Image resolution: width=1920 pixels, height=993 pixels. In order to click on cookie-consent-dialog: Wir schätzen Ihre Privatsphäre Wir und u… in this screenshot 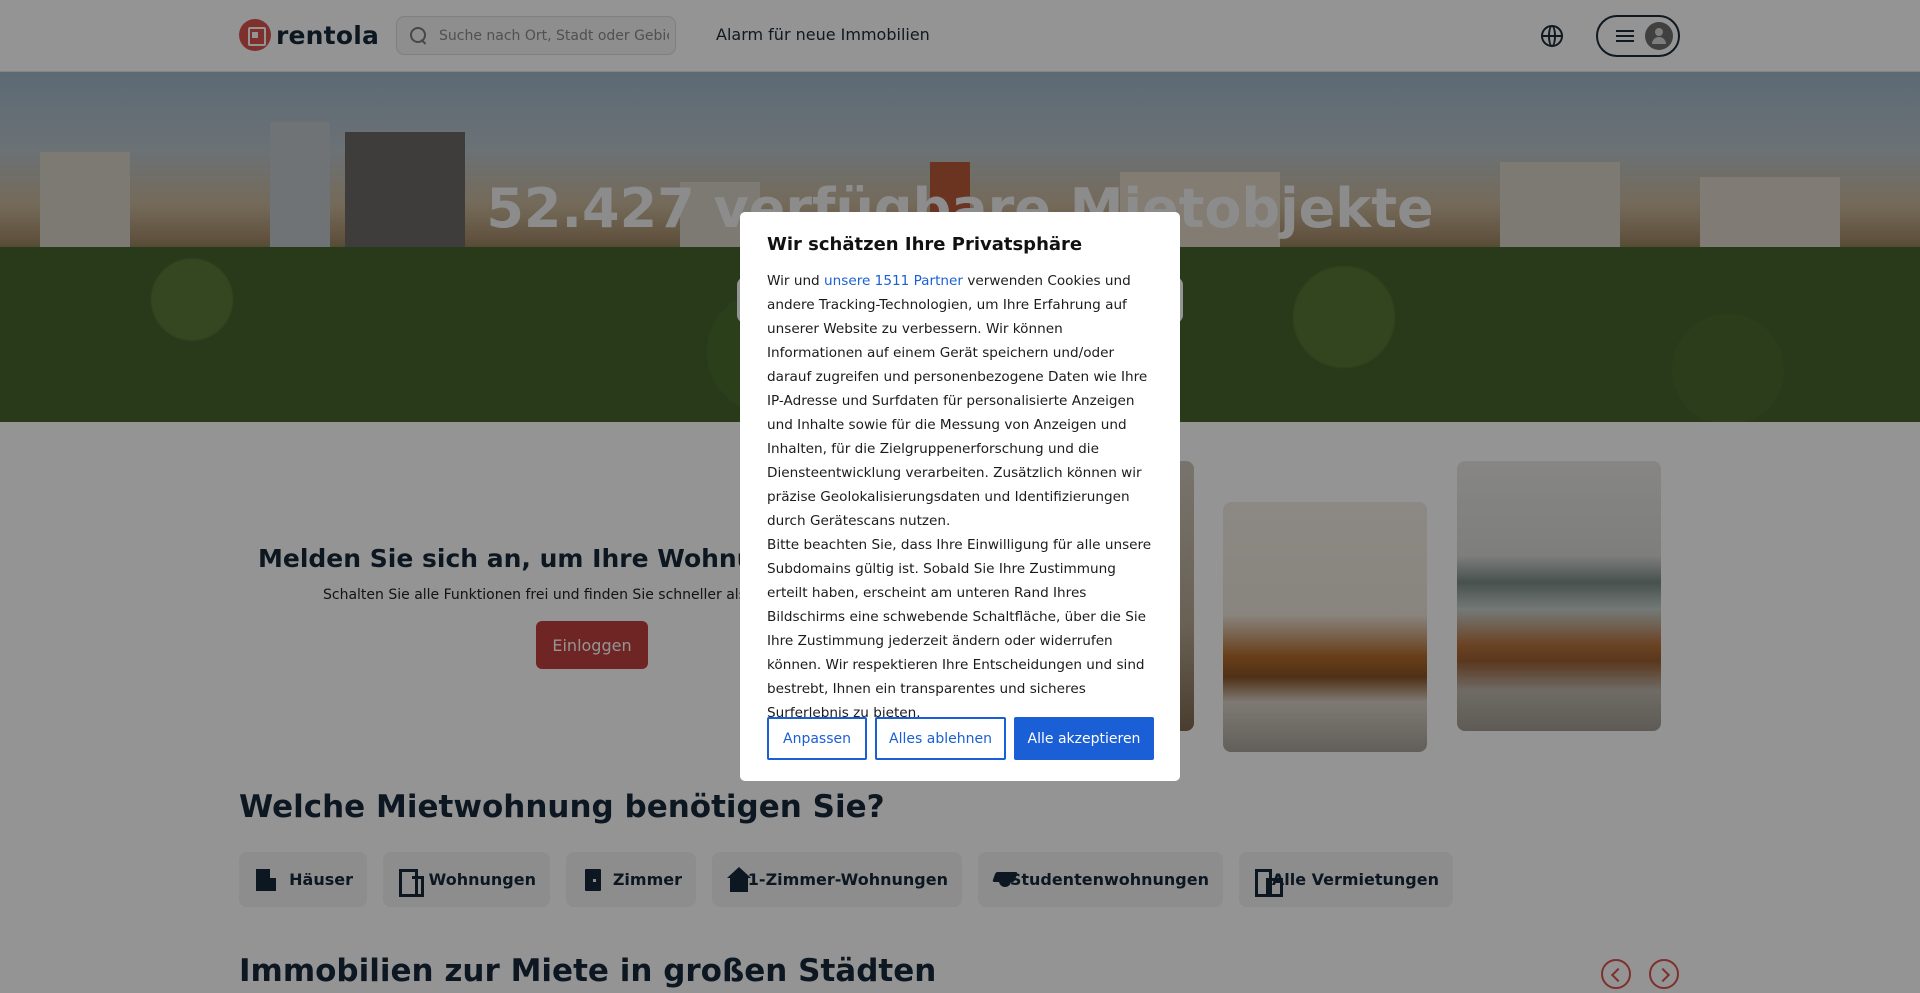, I will do `click(960, 496)`.